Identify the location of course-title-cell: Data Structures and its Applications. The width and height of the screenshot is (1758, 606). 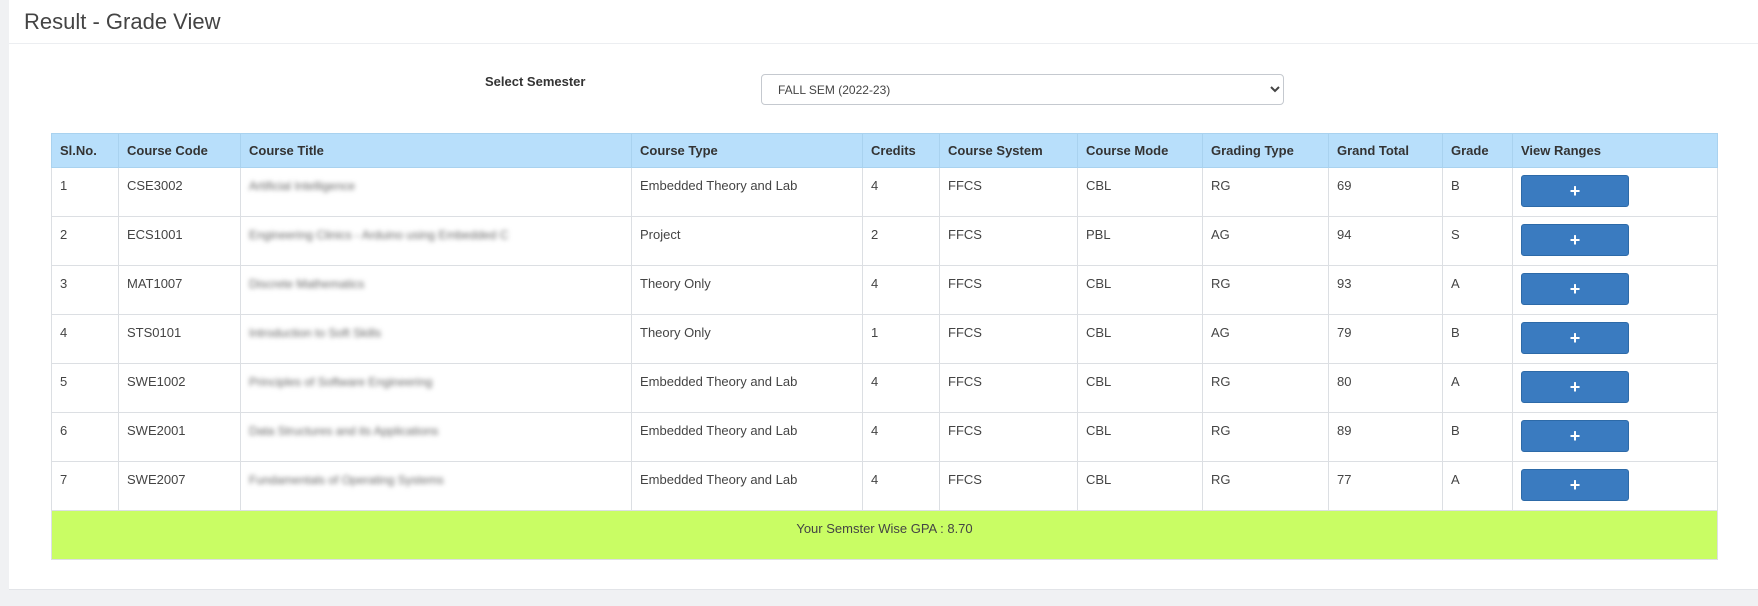
(436, 437).